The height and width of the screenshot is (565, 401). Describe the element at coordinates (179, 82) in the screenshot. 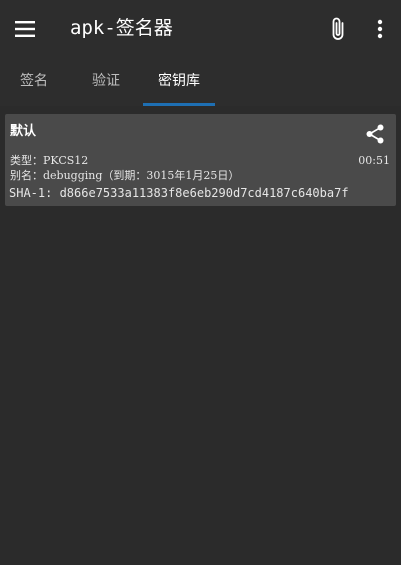

I see `tab-keystore: 密钥库` at that location.